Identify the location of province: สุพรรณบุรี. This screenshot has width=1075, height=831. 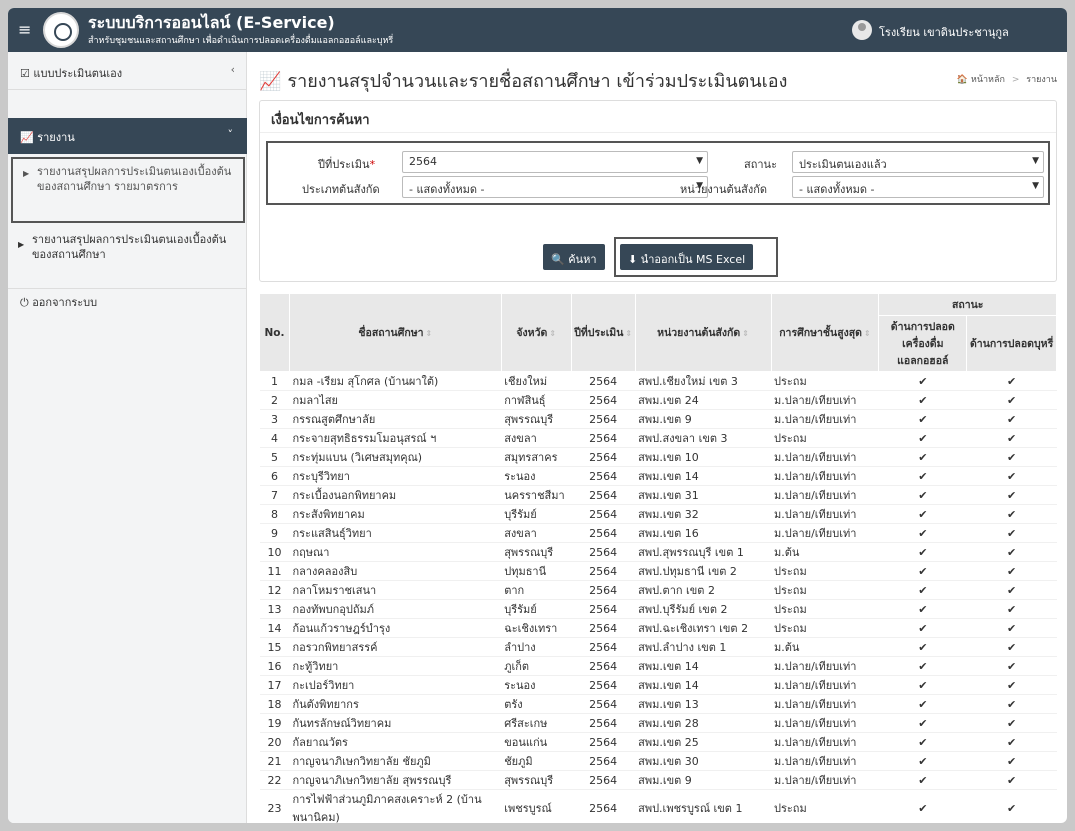
(536, 419).